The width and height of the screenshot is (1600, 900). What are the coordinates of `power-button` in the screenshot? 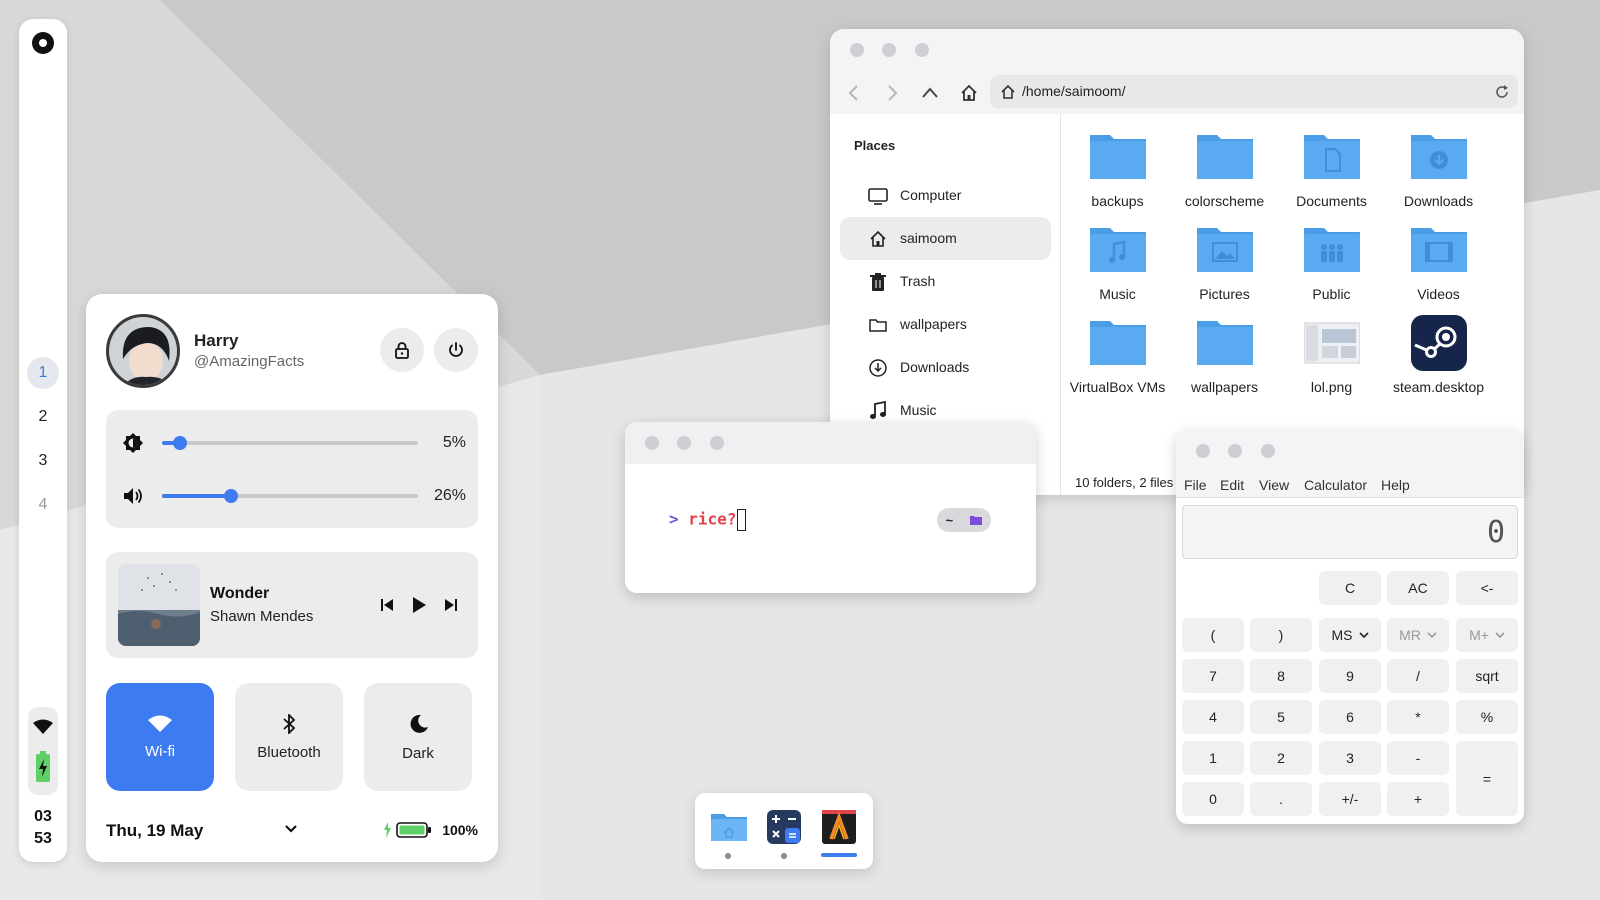 It's located at (456, 350).